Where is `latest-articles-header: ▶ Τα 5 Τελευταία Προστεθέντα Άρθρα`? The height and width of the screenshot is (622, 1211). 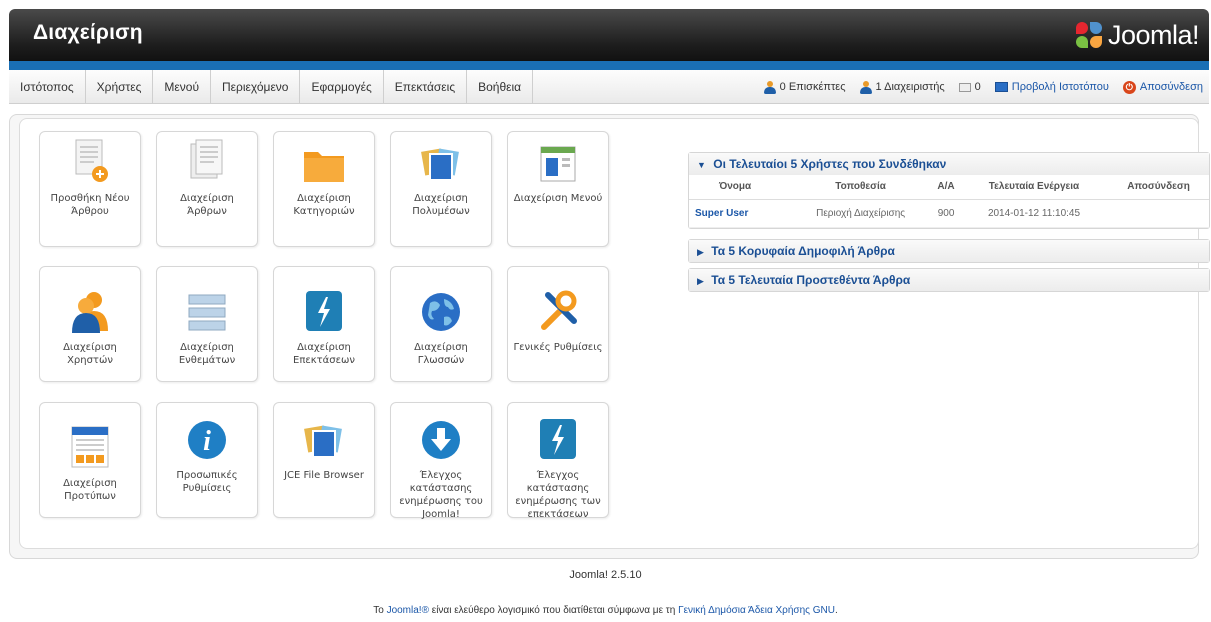
latest-articles-header: ▶ Τα 5 Τελευταία Προστεθέντα Άρθρα is located at coordinates (949, 280).